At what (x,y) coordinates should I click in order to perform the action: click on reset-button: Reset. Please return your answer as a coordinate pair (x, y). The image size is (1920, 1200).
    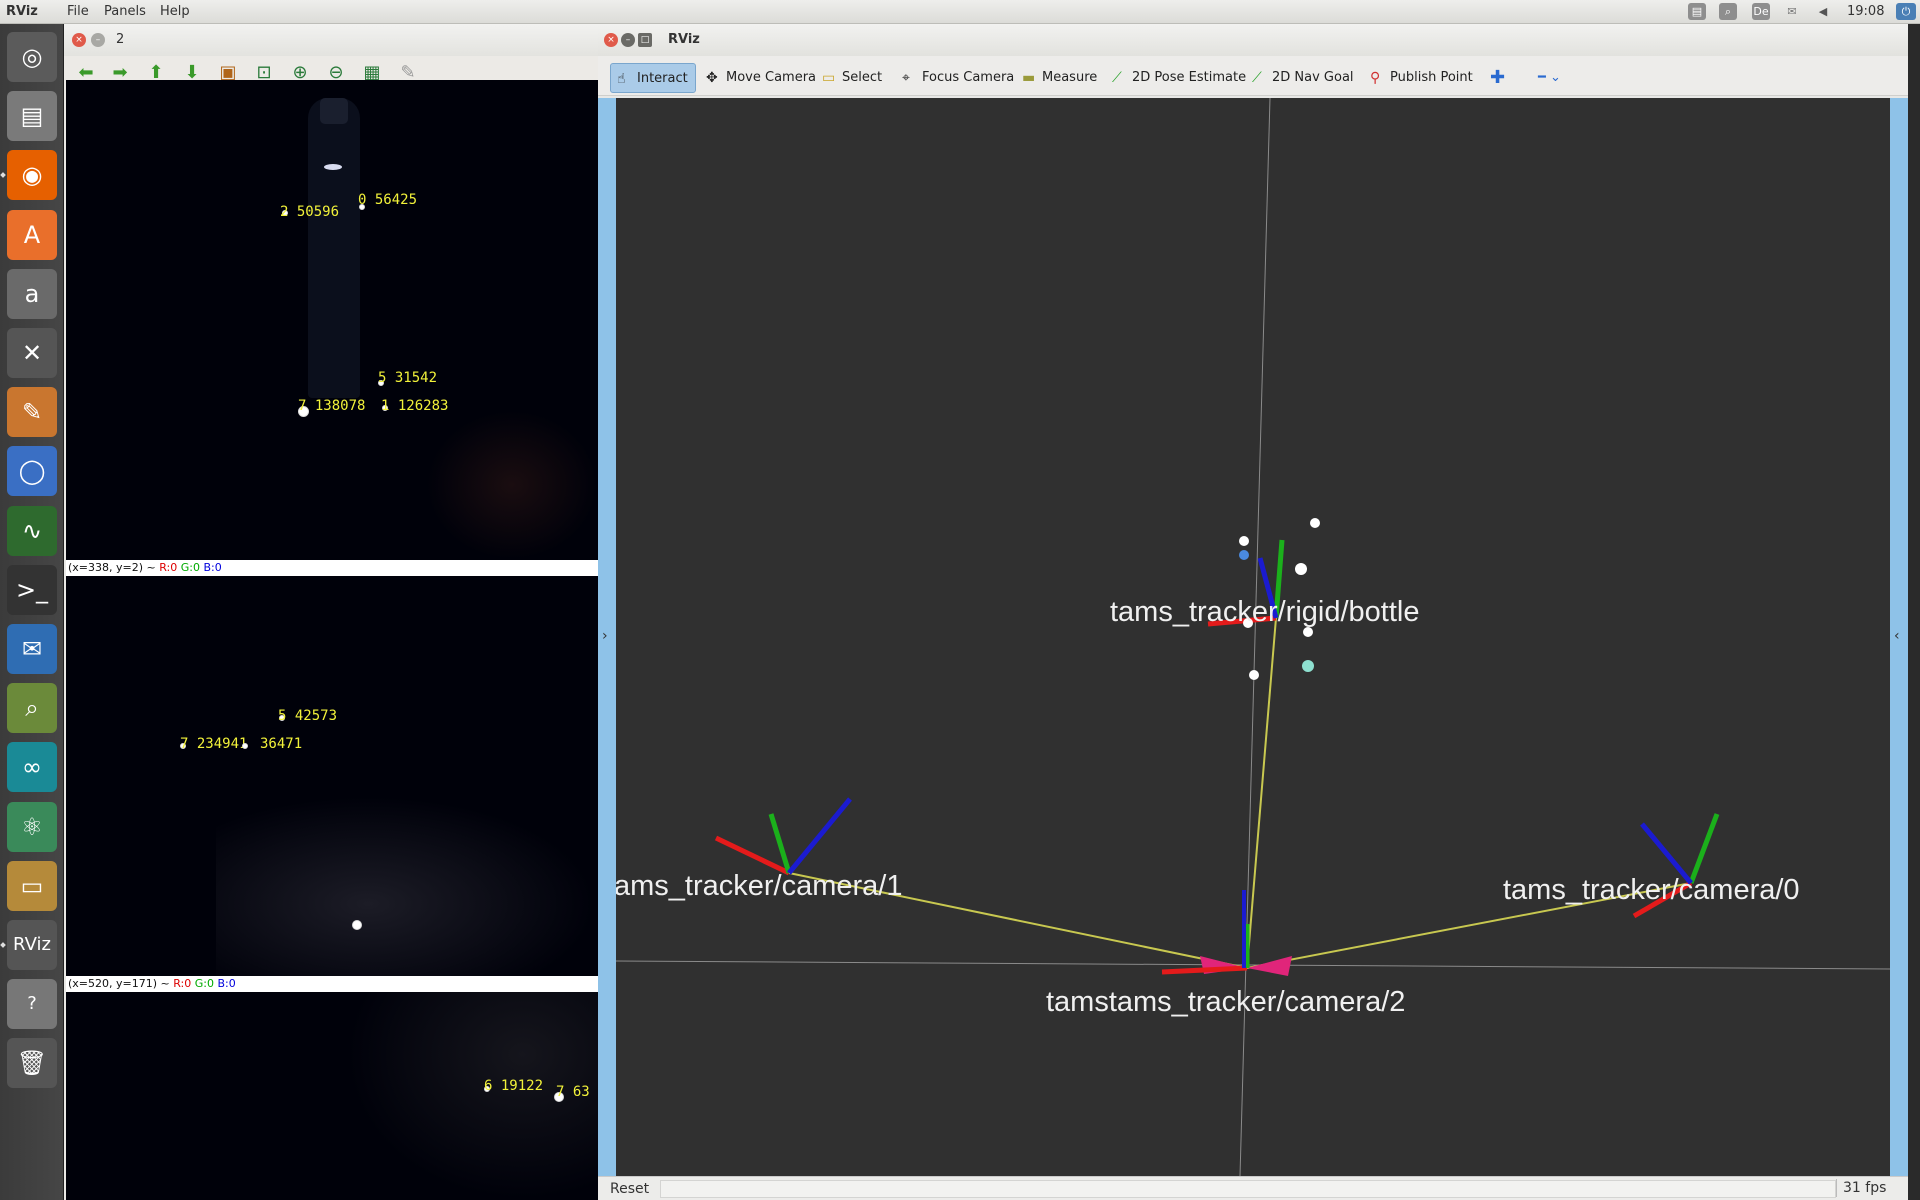
    Looking at the image, I should click on (629, 1189).